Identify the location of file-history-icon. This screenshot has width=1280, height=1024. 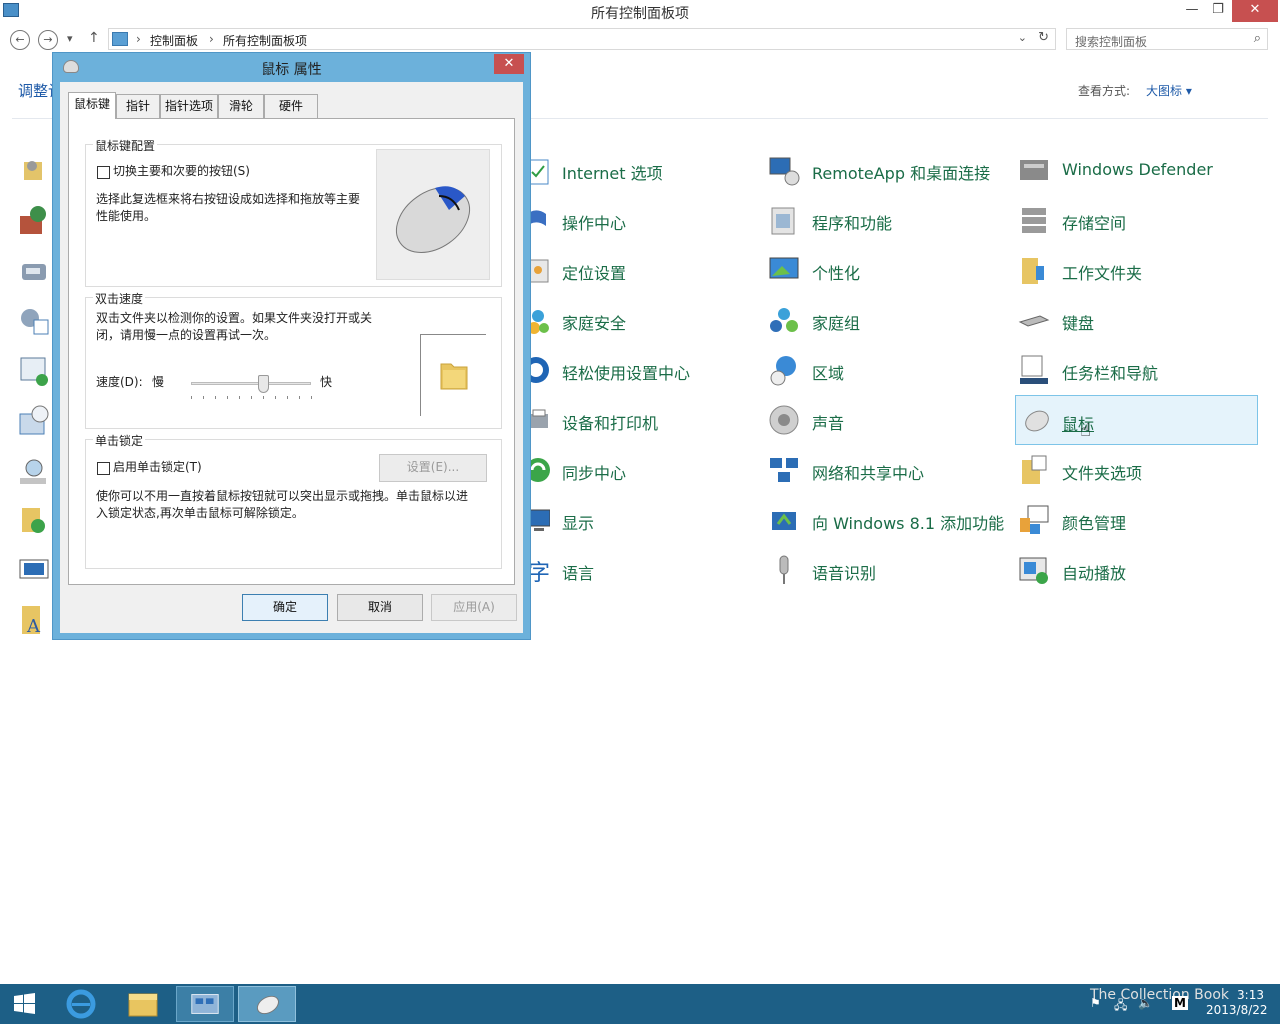
(34, 520).